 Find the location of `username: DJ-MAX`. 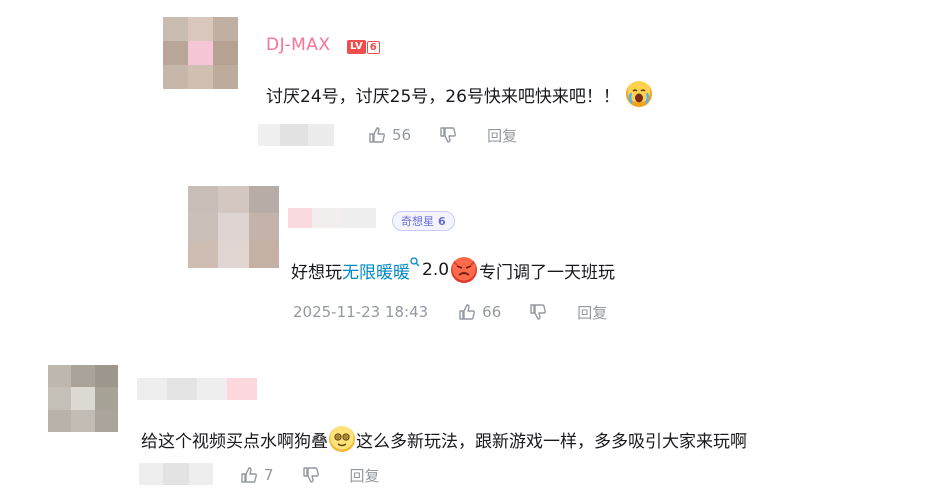

username: DJ-MAX is located at coordinates (298, 45).